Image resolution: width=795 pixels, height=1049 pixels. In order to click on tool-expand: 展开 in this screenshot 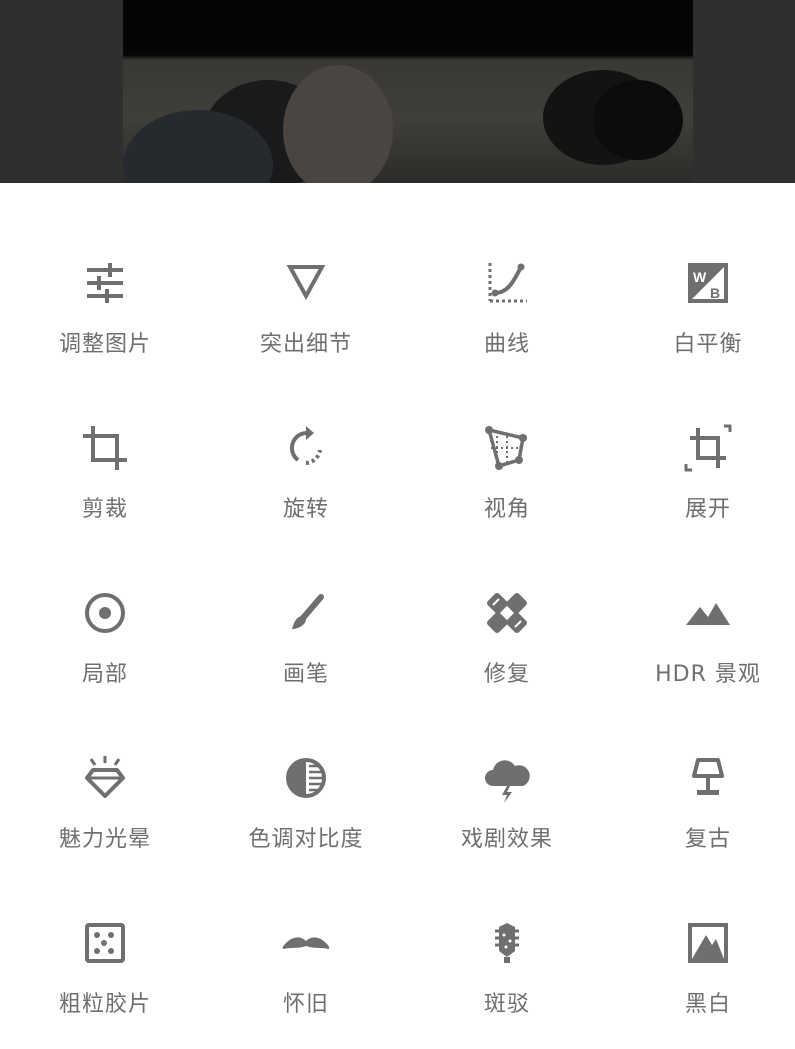, I will do `click(701, 435)`.